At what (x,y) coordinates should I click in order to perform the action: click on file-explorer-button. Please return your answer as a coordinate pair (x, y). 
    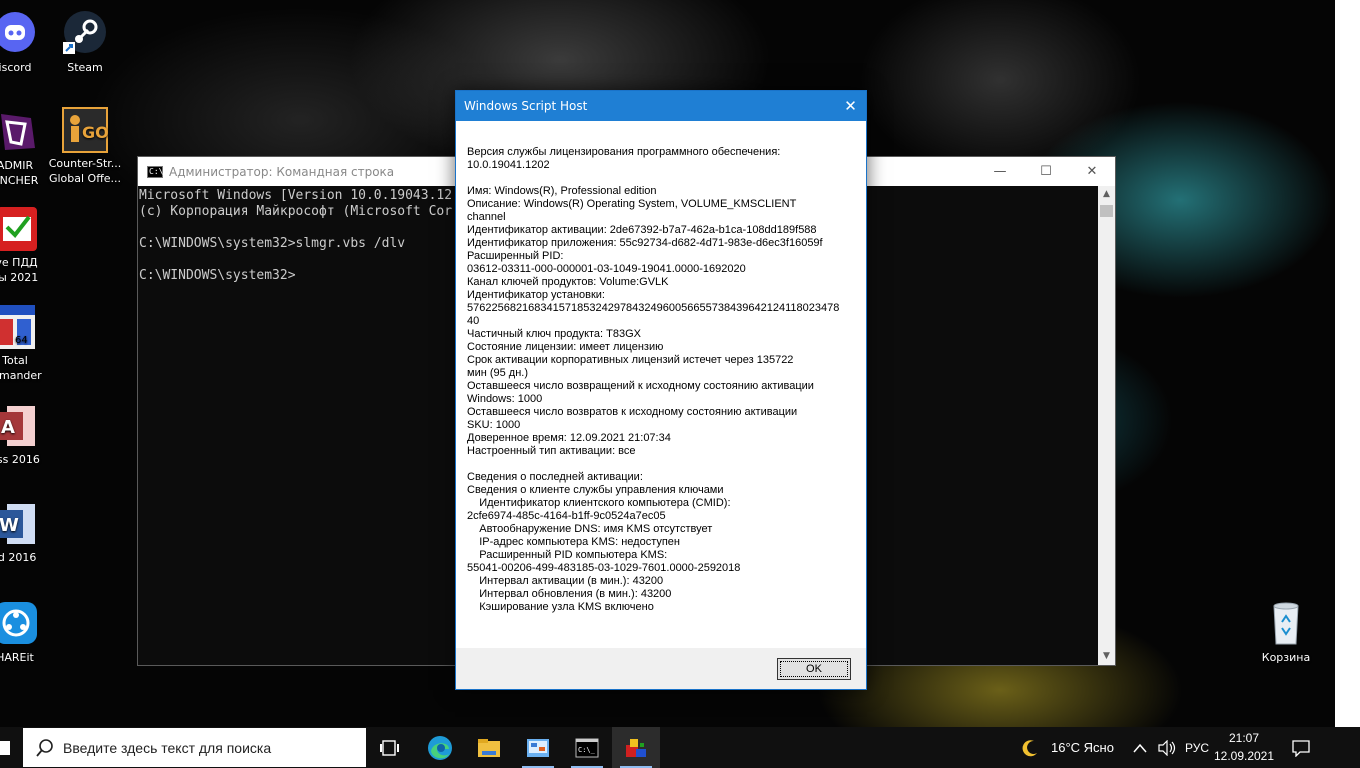
    Looking at the image, I should click on (489, 747).